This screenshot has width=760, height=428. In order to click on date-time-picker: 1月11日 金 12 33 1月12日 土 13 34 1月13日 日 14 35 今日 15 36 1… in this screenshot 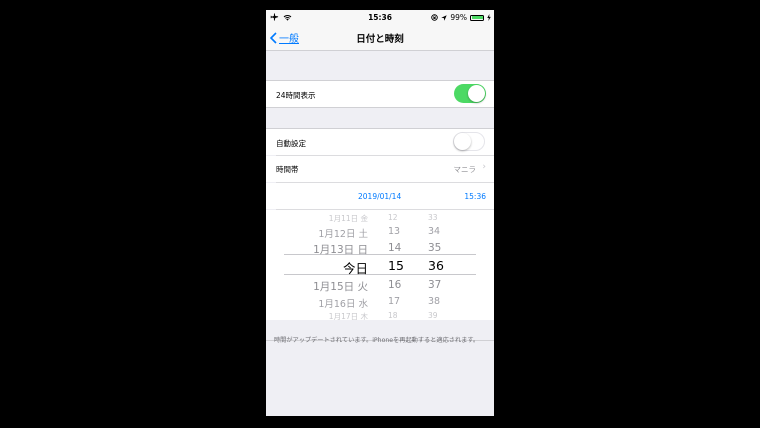, I will do `click(380, 265)`.